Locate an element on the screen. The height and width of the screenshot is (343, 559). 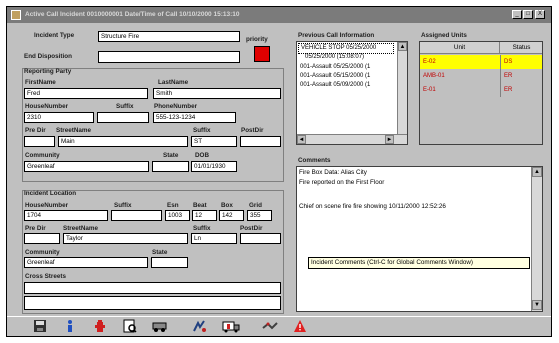
rp-streetname-label: StreetName is located at coordinates (73, 130).